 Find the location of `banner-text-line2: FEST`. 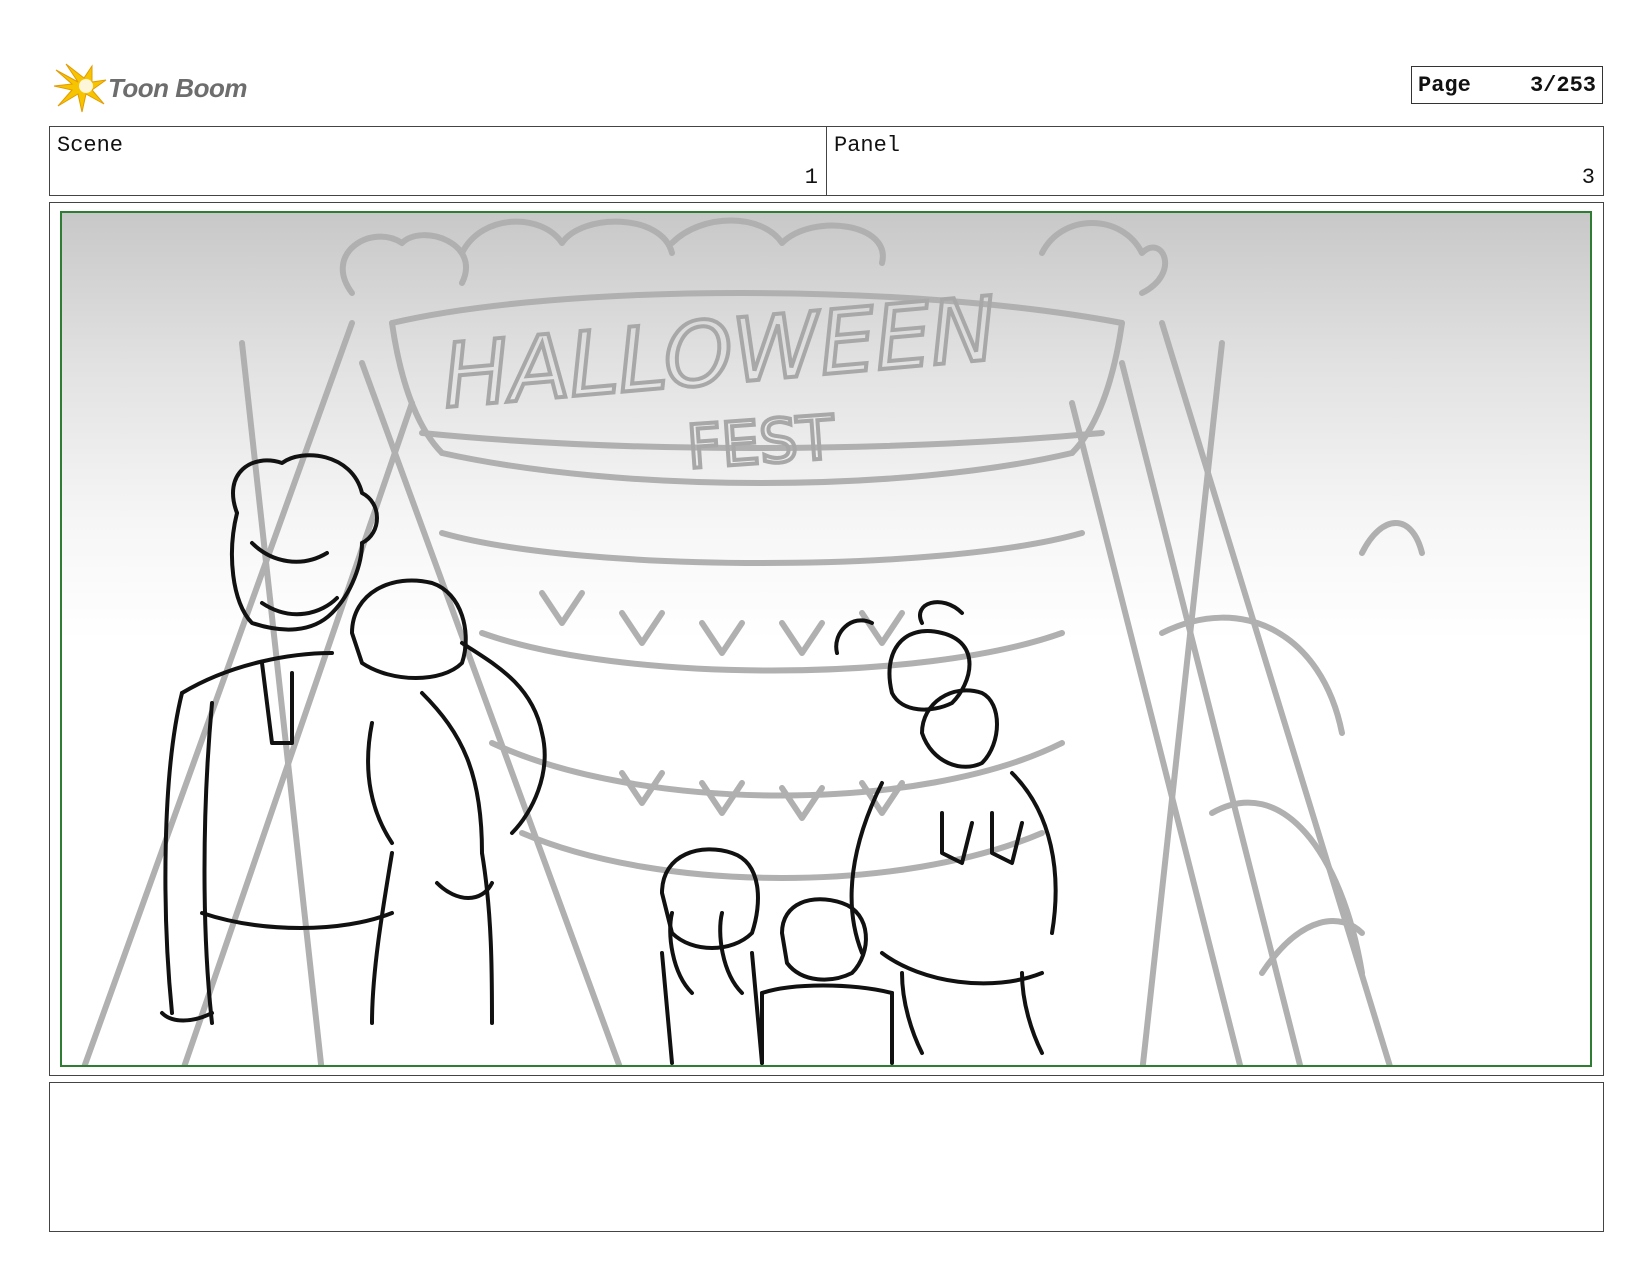

banner-text-line2: FEST is located at coordinates (761, 443).